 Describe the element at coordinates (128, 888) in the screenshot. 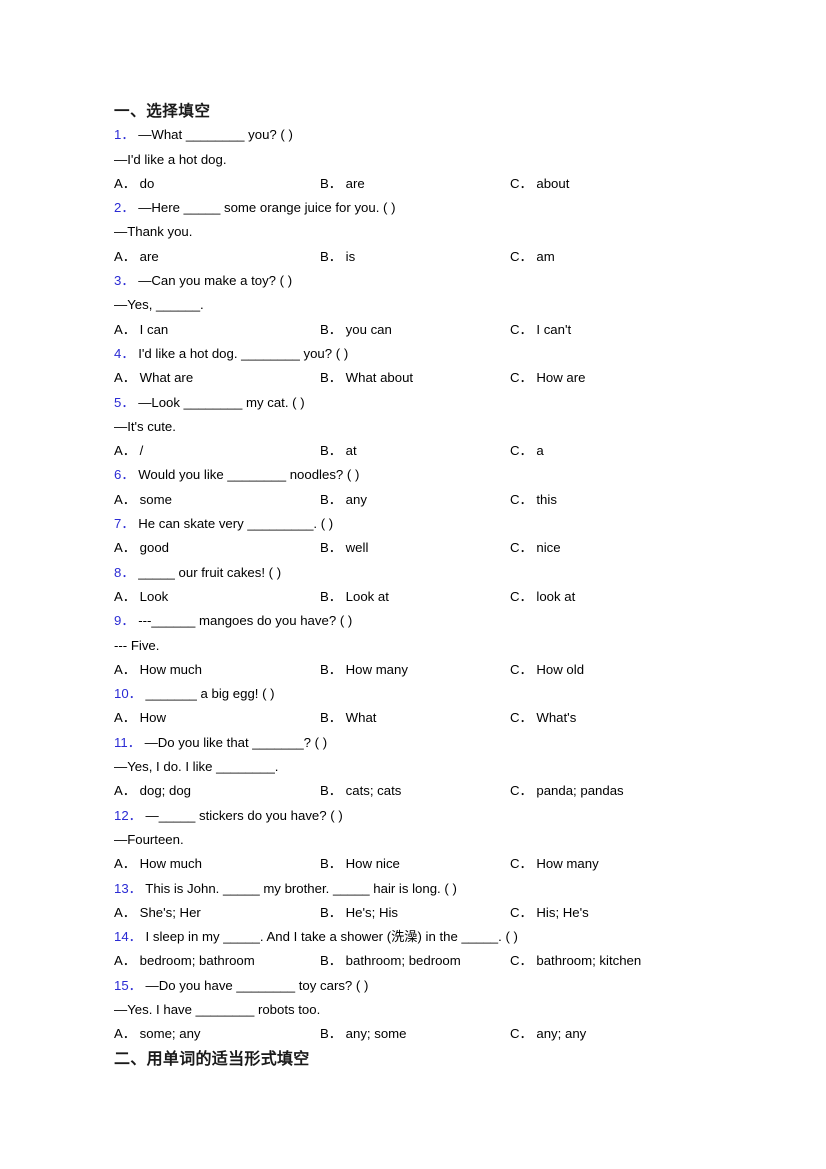

I see `question-number: 13．` at that location.